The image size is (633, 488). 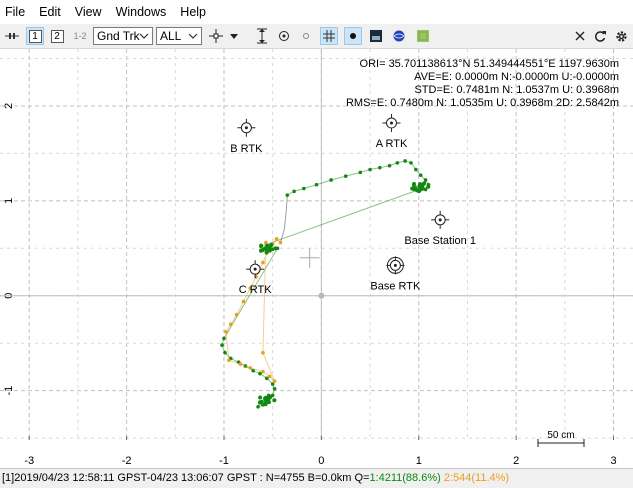 I want to click on image-icon, so click(x=376, y=36).